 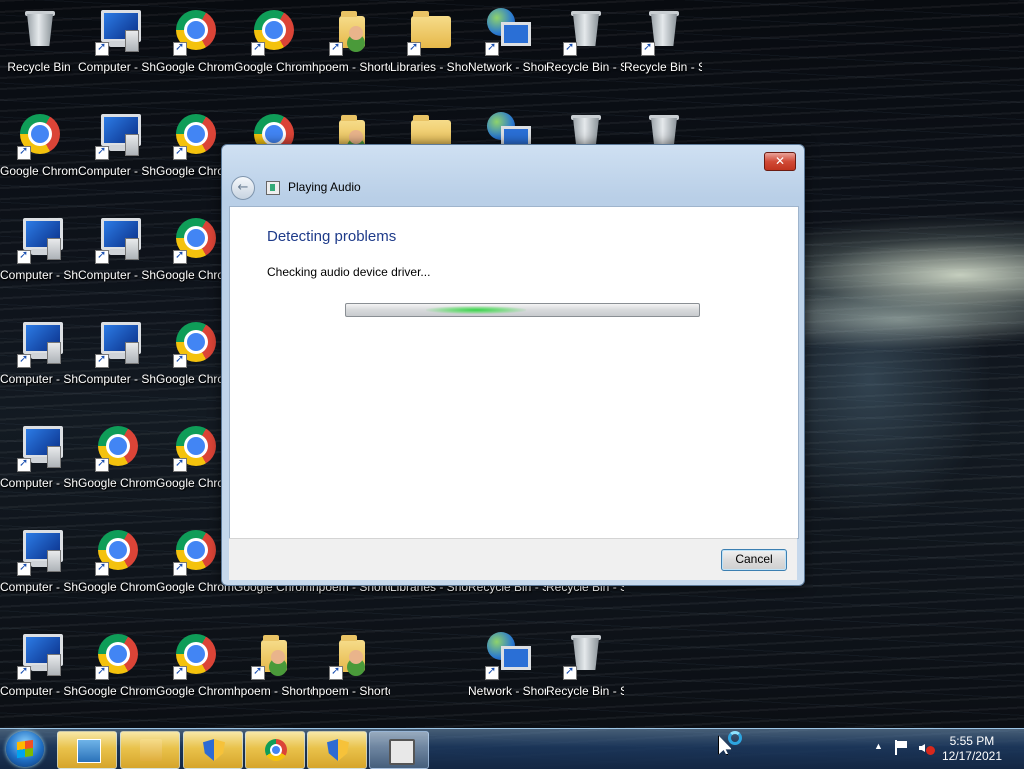 I want to click on cancel-button: Cancel, so click(x=754, y=560).